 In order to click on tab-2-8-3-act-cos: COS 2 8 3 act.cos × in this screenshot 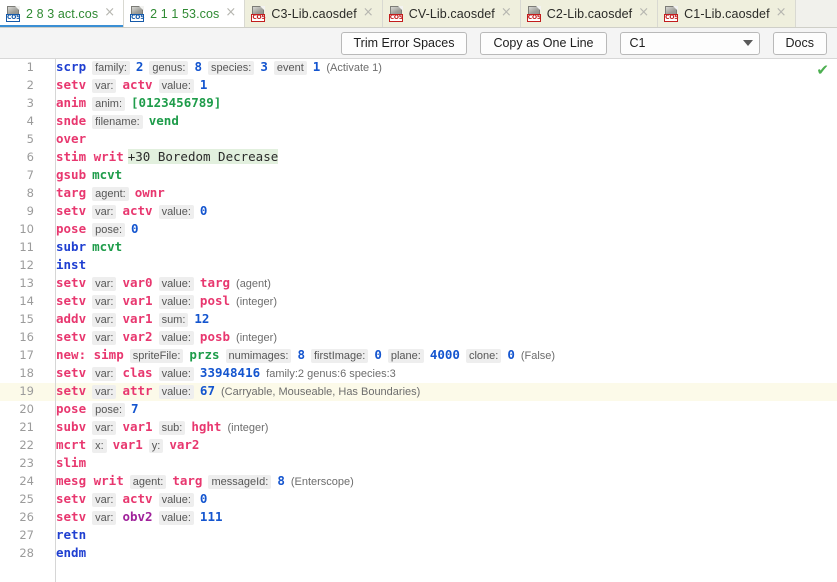, I will do `click(62, 13)`.